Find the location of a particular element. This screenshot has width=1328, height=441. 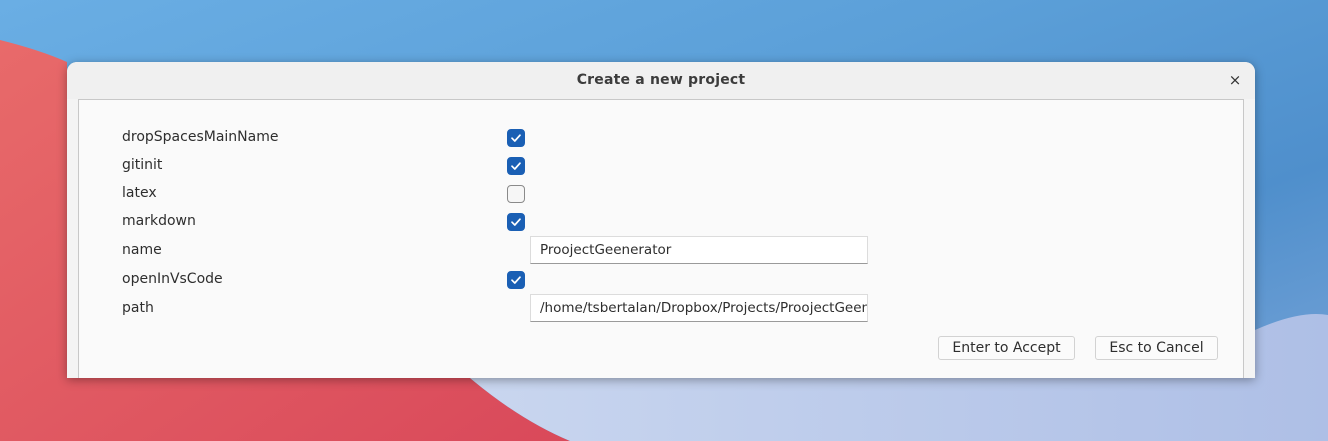

name-field: ProojectGeenerator is located at coordinates (699, 250).